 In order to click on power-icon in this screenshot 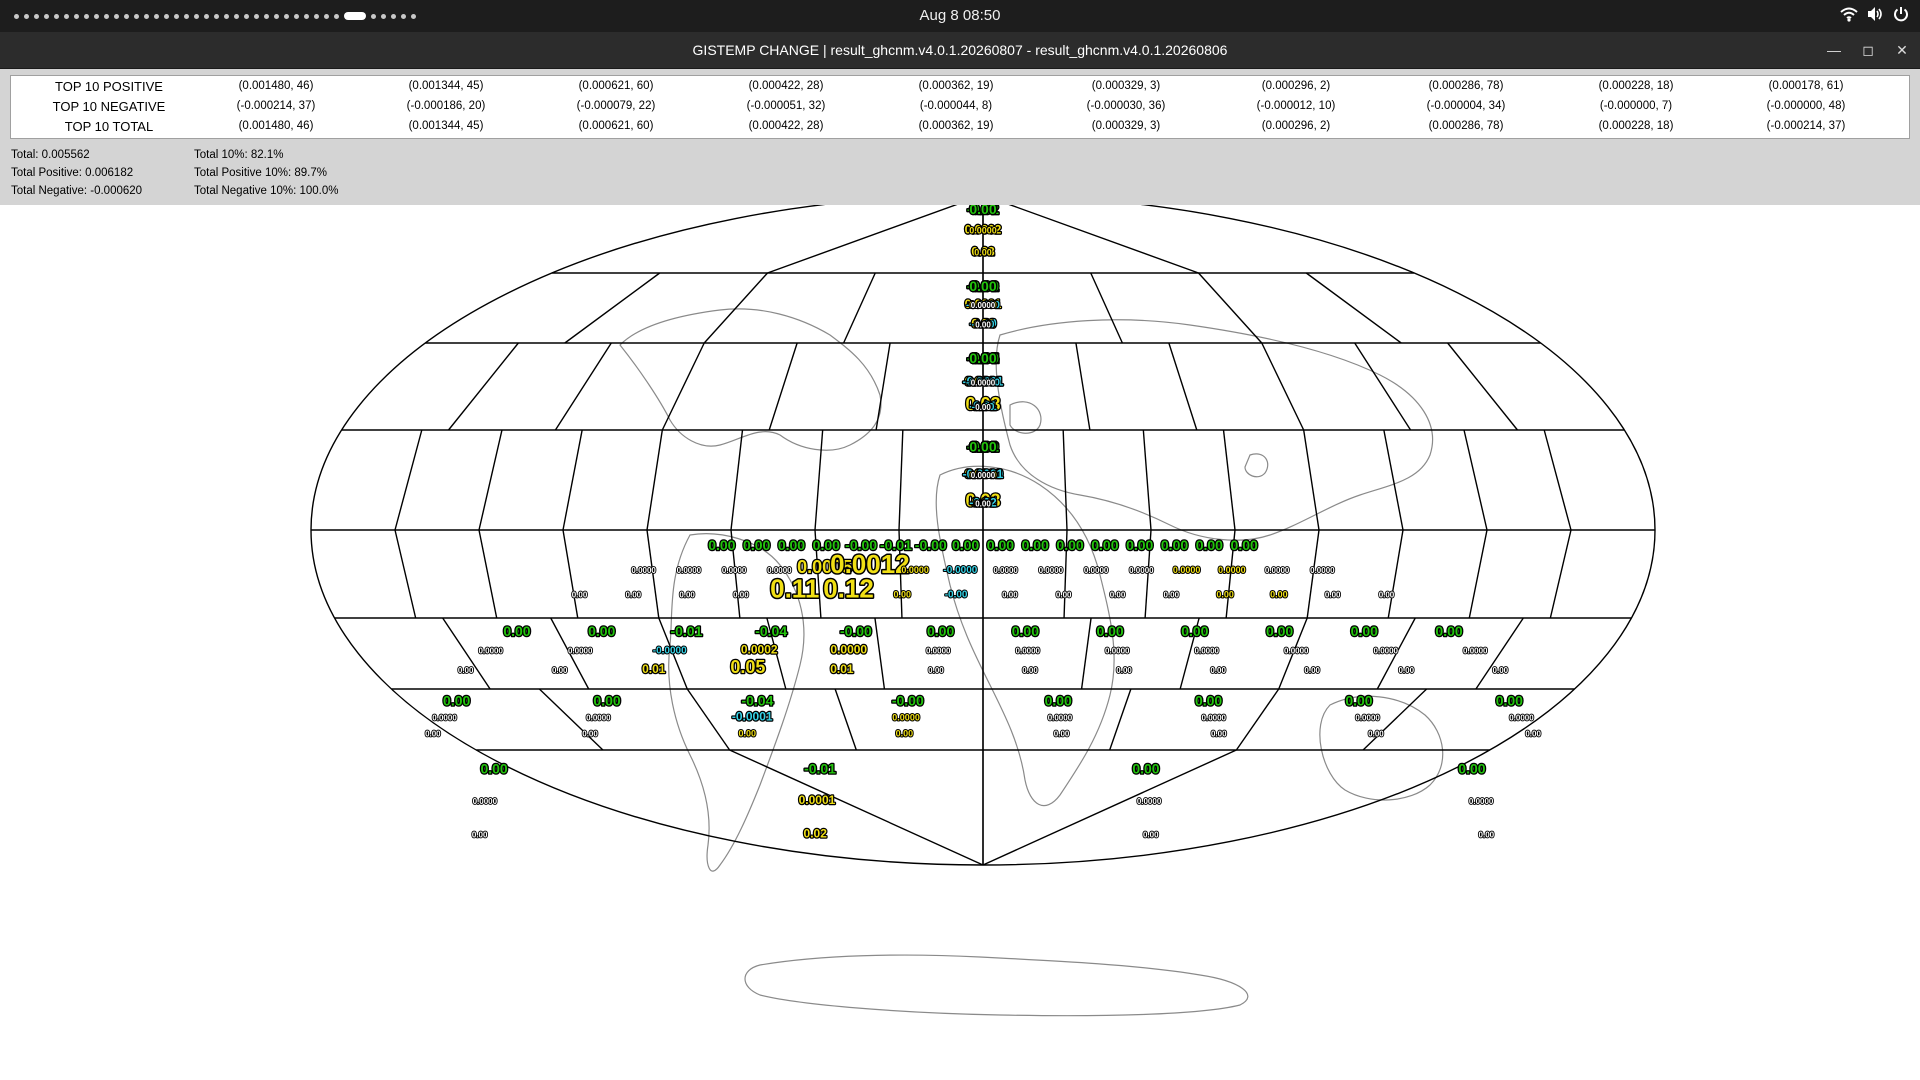, I will do `click(1901, 14)`.